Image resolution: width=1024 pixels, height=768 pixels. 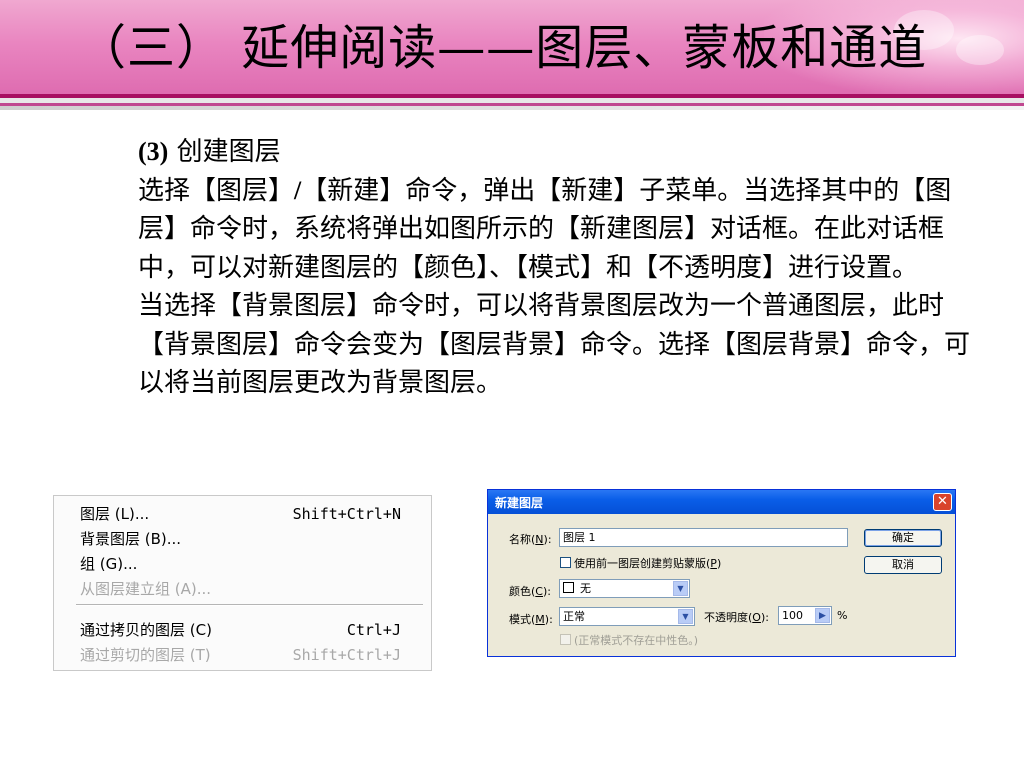 I want to click on menu-shortcut-layer-via-cut: Shift+Ctrl+J, so click(x=346, y=655).